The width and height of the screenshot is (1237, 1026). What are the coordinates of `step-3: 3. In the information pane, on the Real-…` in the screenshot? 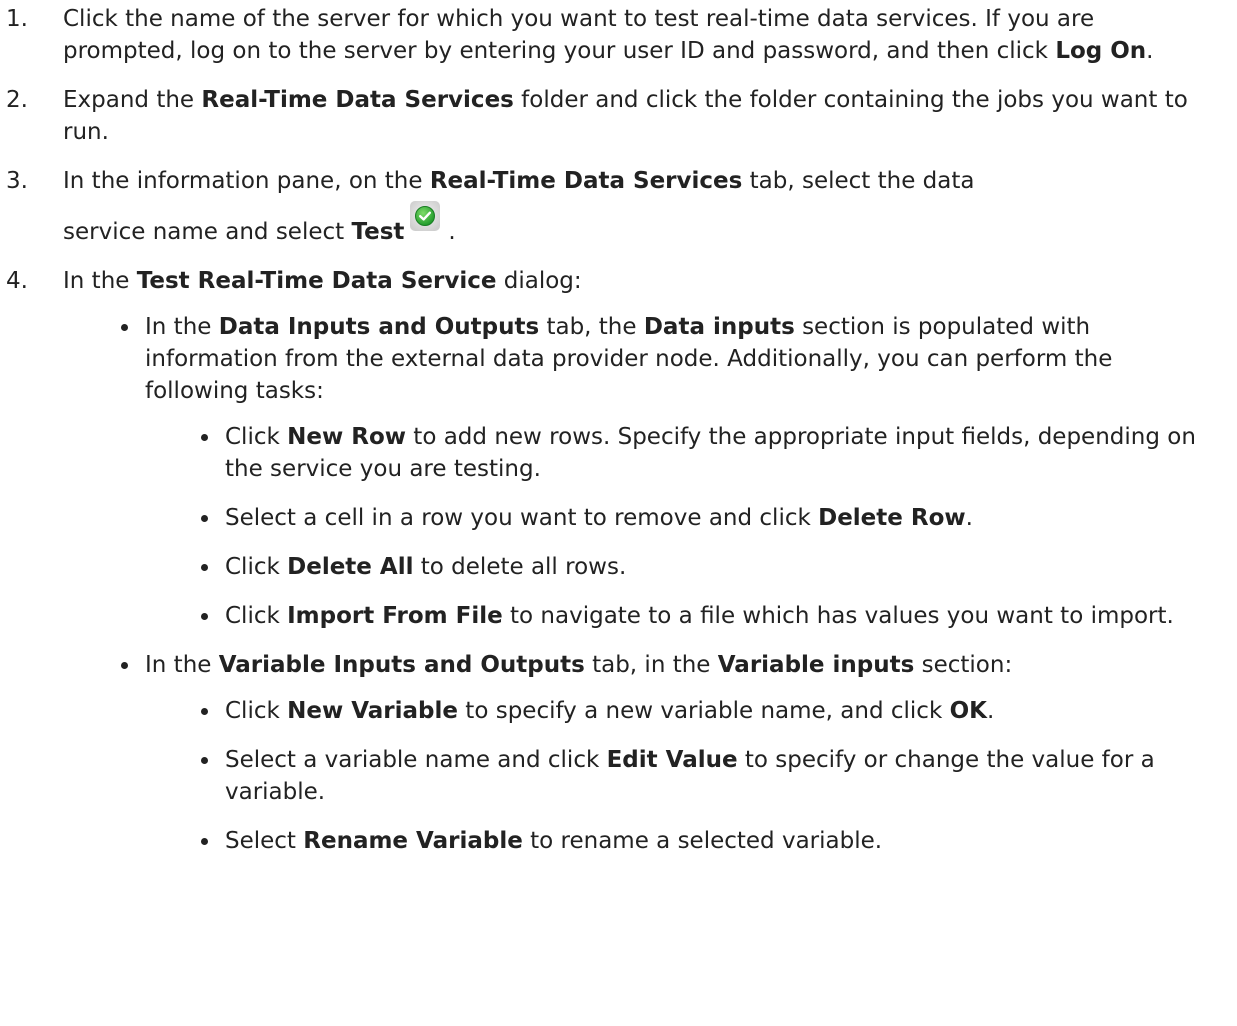 It's located at (618, 206).